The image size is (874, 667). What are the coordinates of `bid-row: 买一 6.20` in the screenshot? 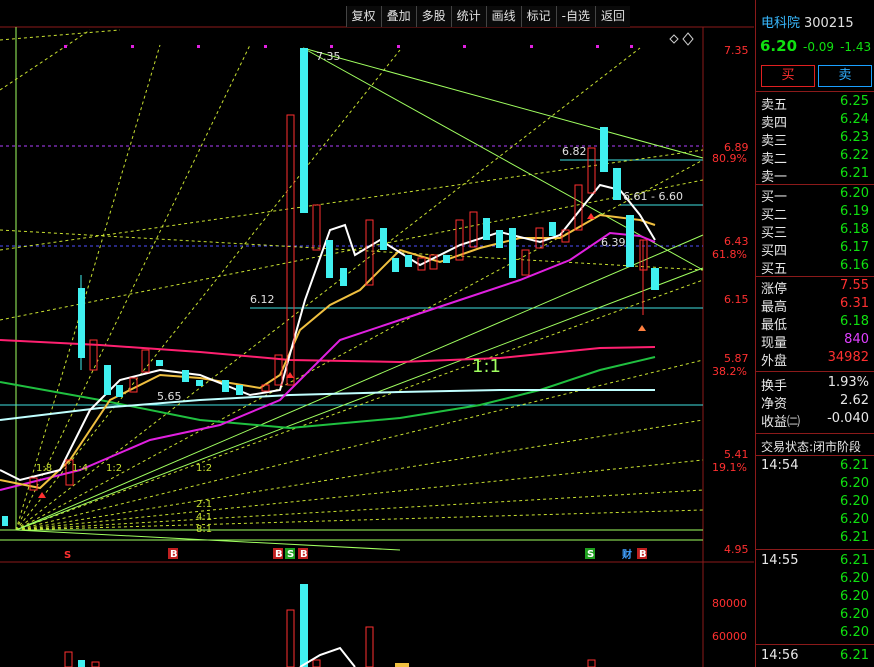 It's located at (815, 195).